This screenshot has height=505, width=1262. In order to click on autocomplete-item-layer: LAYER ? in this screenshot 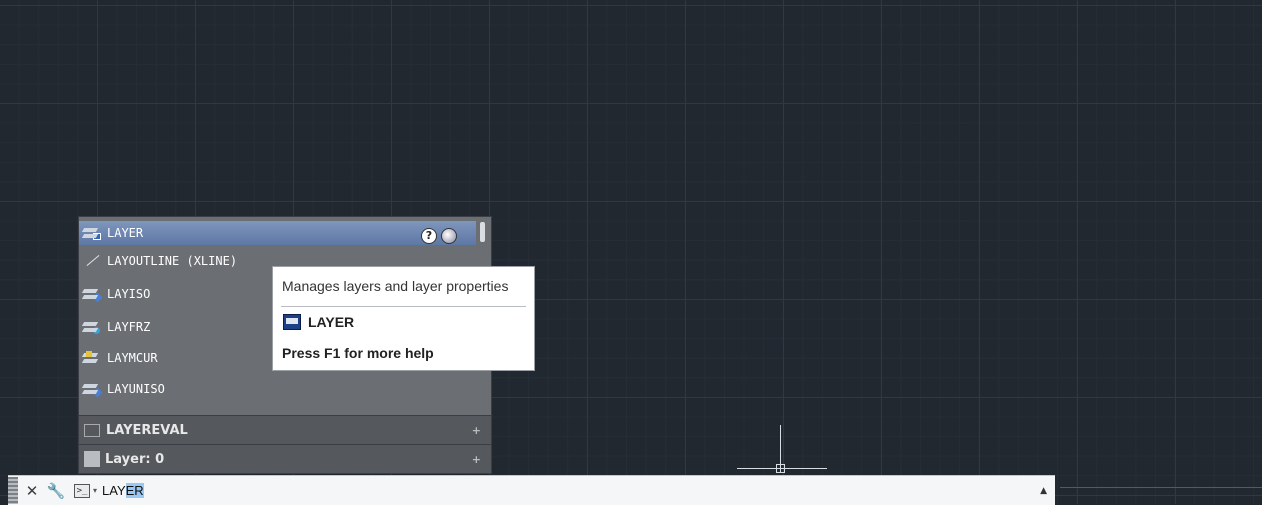, I will do `click(277, 233)`.